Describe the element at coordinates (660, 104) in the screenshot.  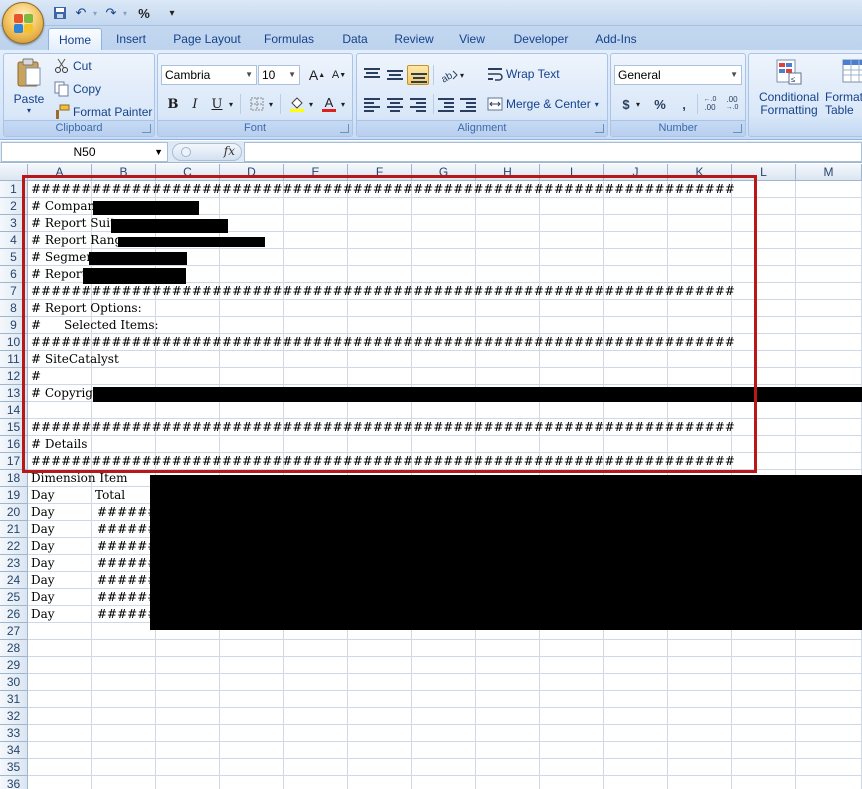
I see `percent-button: %` at that location.